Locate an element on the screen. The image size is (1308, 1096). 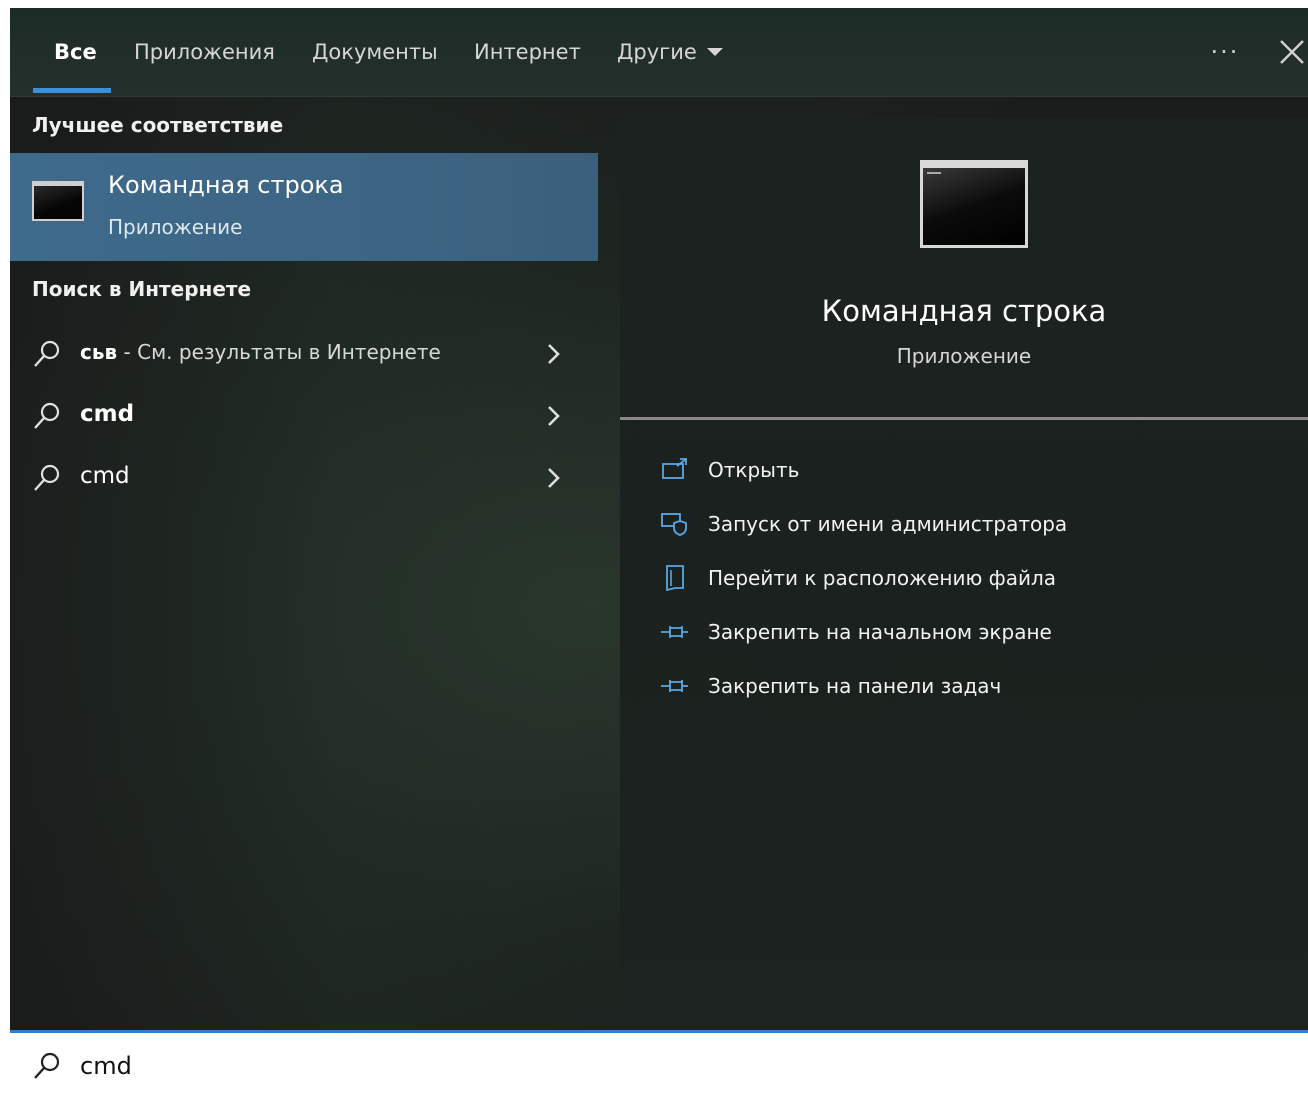
tab-other: Другие is located at coordinates (670, 52).